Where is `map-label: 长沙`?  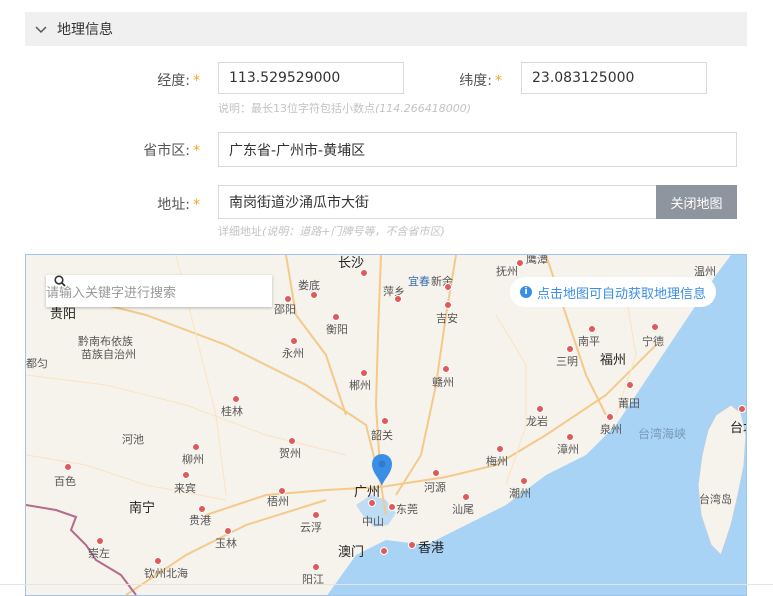 map-label: 长沙 is located at coordinates (351, 263).